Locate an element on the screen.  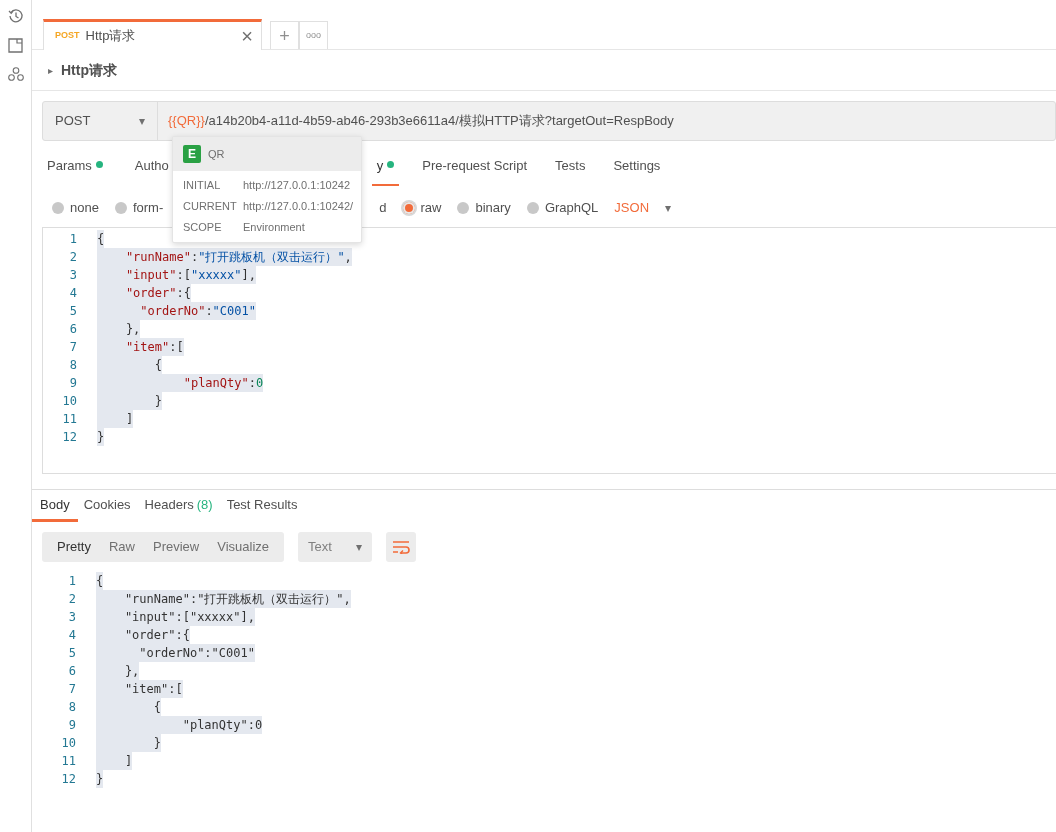
environment-badge: E is located at coordinates (192, 154).